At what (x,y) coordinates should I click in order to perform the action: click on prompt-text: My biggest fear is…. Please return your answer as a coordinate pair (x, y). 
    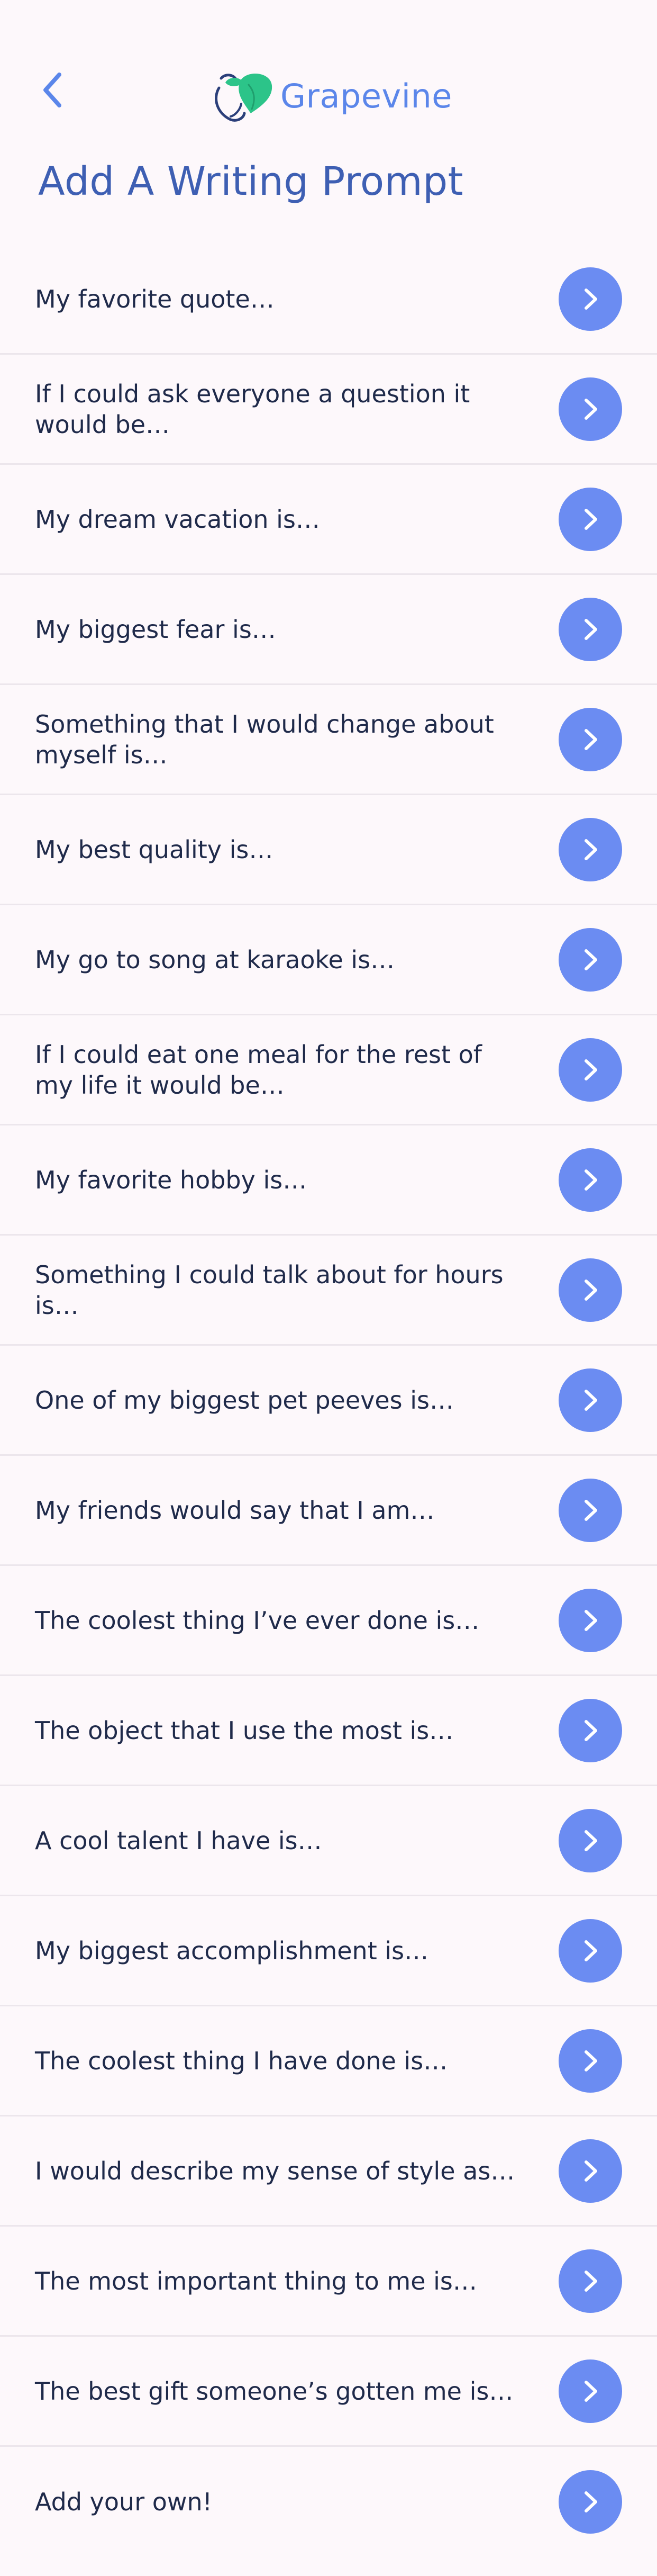
    Looking at the image, I should click on (155, 629).